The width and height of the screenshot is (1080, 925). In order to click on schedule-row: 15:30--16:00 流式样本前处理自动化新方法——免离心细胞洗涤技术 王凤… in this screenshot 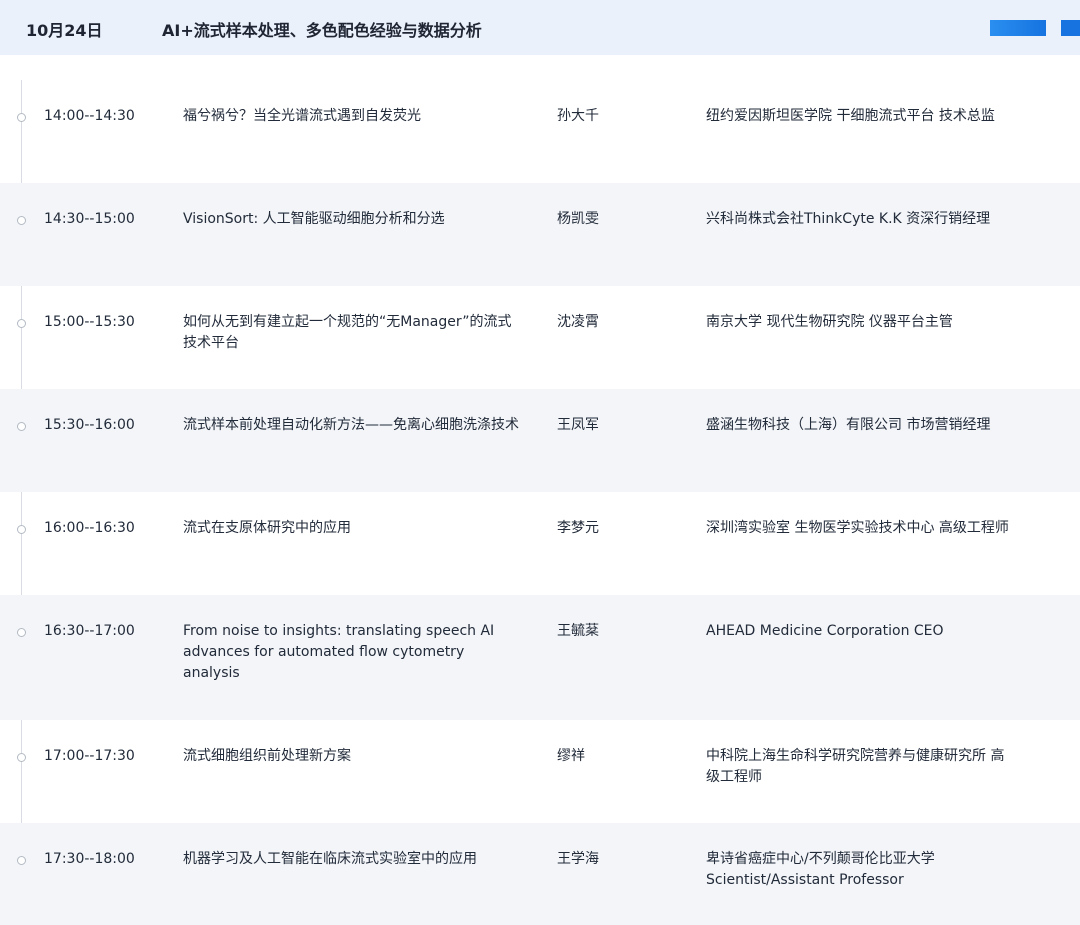, I will do `click(540, 440)`.